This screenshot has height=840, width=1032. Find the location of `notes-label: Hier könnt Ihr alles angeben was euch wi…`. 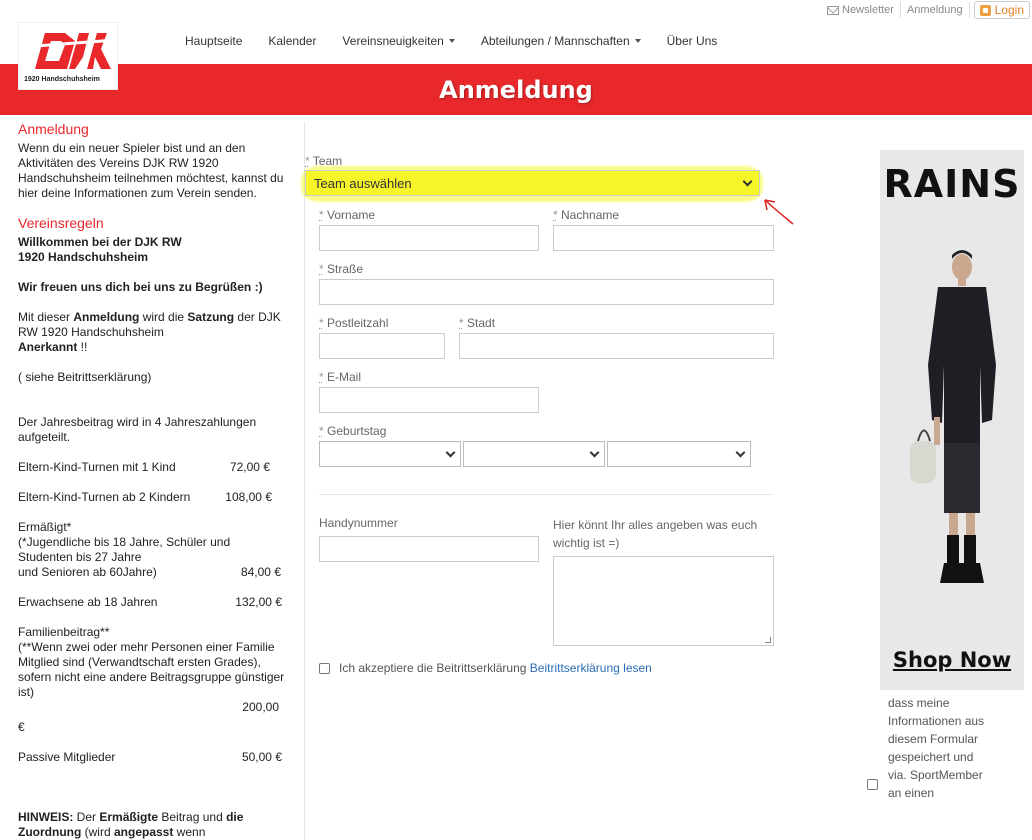

notes-label: Hier könnt Ihr alles angeben was euch wi… is located at coordinates (655, 534).